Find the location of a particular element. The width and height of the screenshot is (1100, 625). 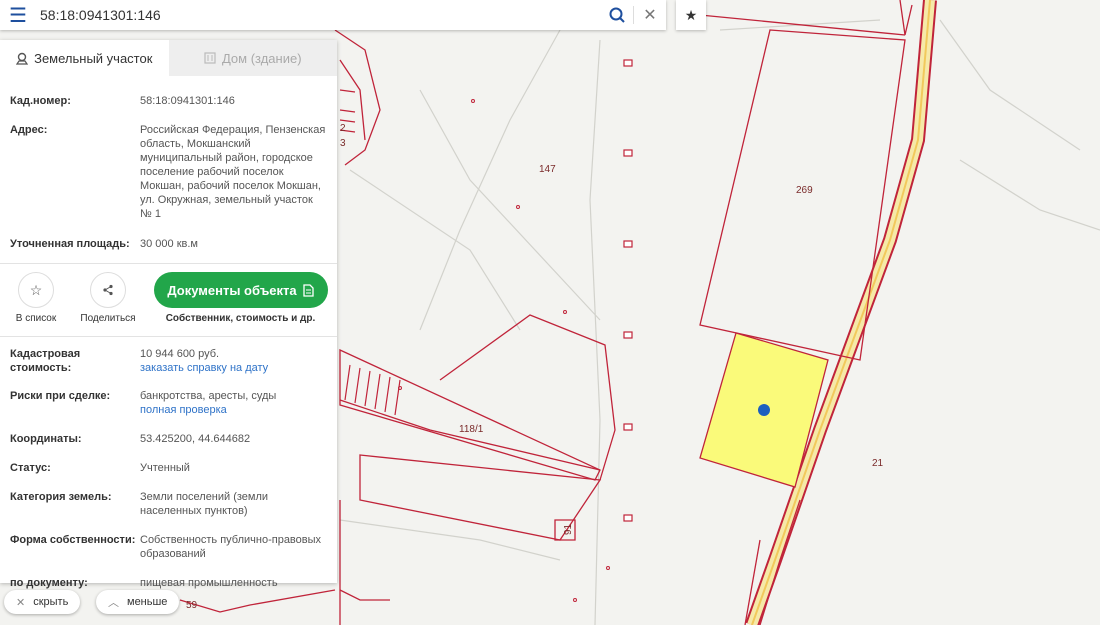

search-bar: ☰ ✕ is located at coordinates (333, 15).